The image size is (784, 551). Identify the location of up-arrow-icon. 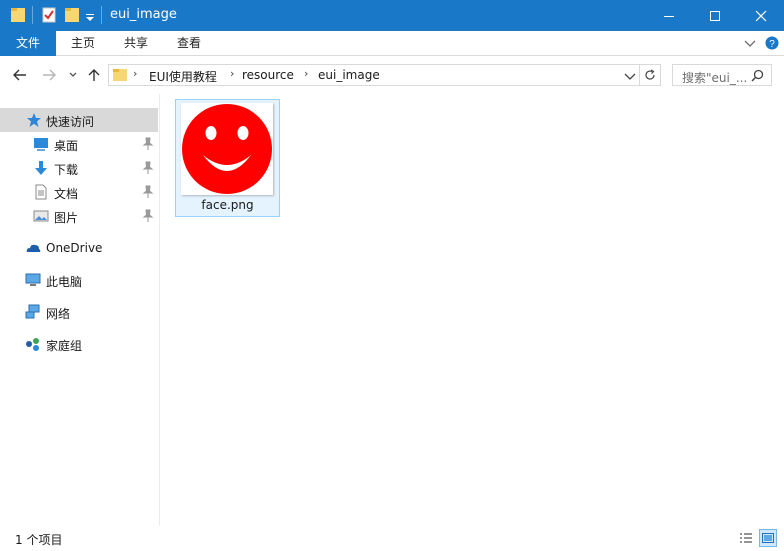
(94, 75).